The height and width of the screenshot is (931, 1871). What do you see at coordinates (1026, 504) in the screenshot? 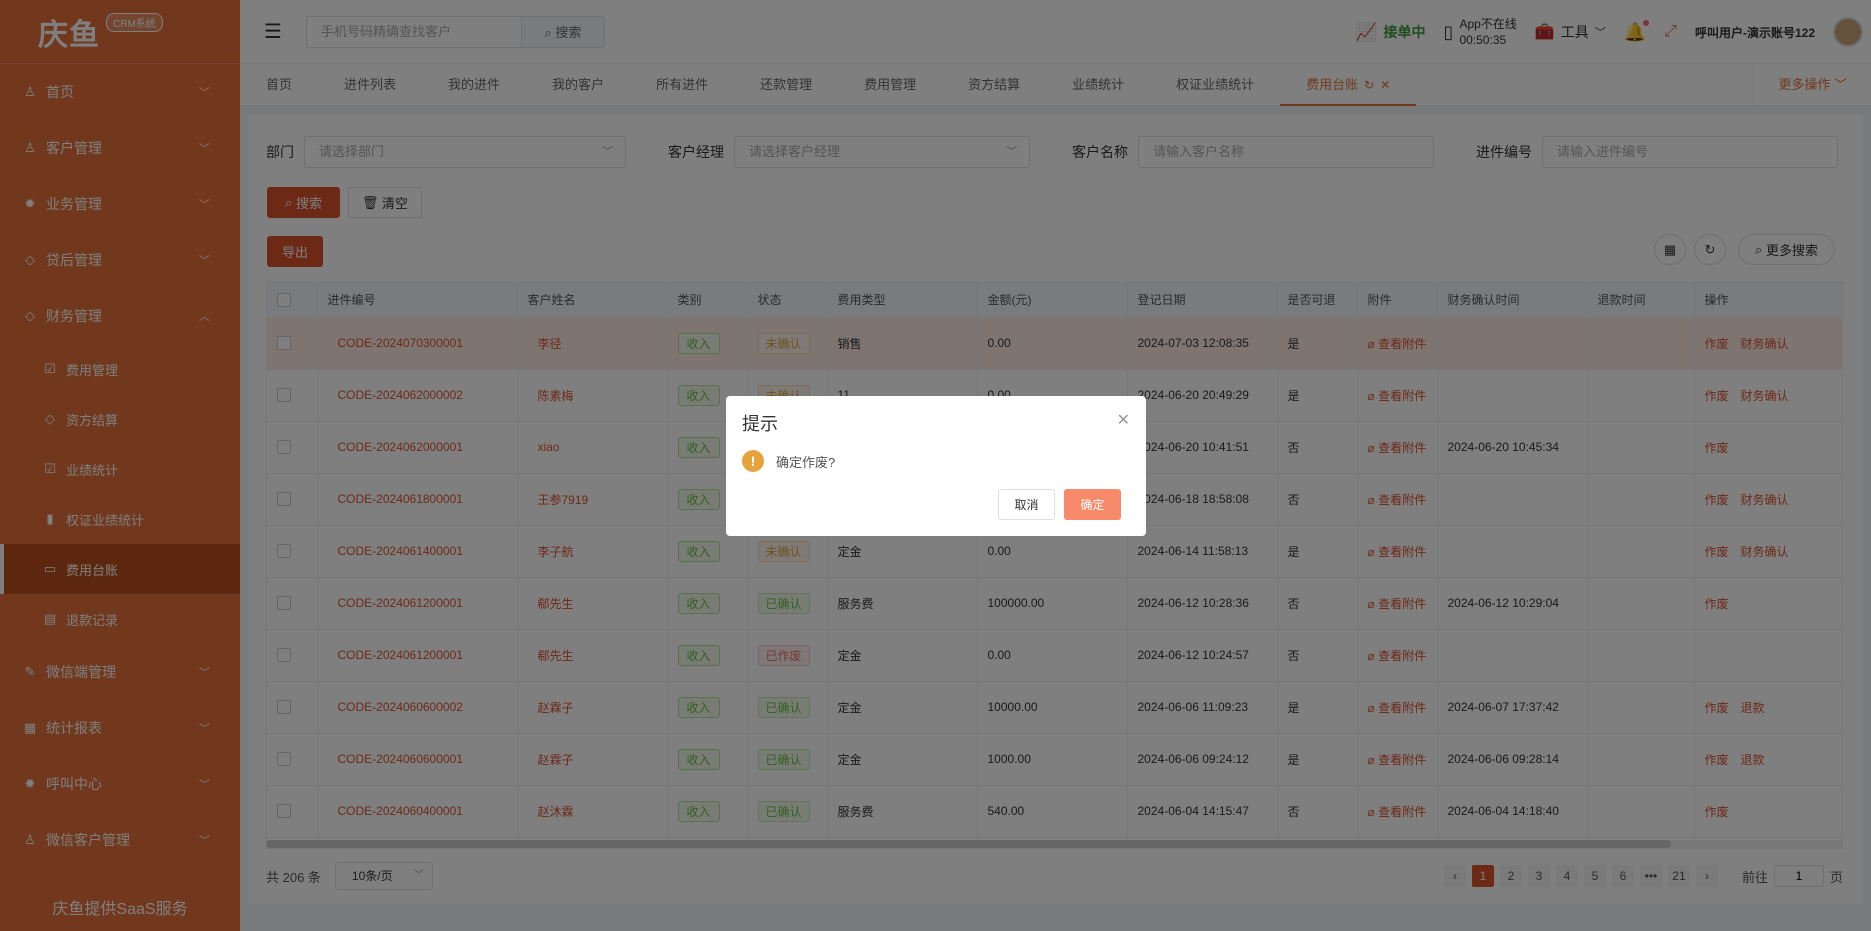
I see `cancel-button: 取消` at bounding box center [1026, 504].